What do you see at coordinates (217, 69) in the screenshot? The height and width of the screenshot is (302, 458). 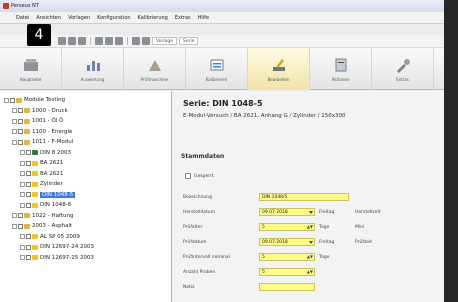 I see `ribbon-button-kalibrieren: Kalibrieren` at bounding box center [217, 69].